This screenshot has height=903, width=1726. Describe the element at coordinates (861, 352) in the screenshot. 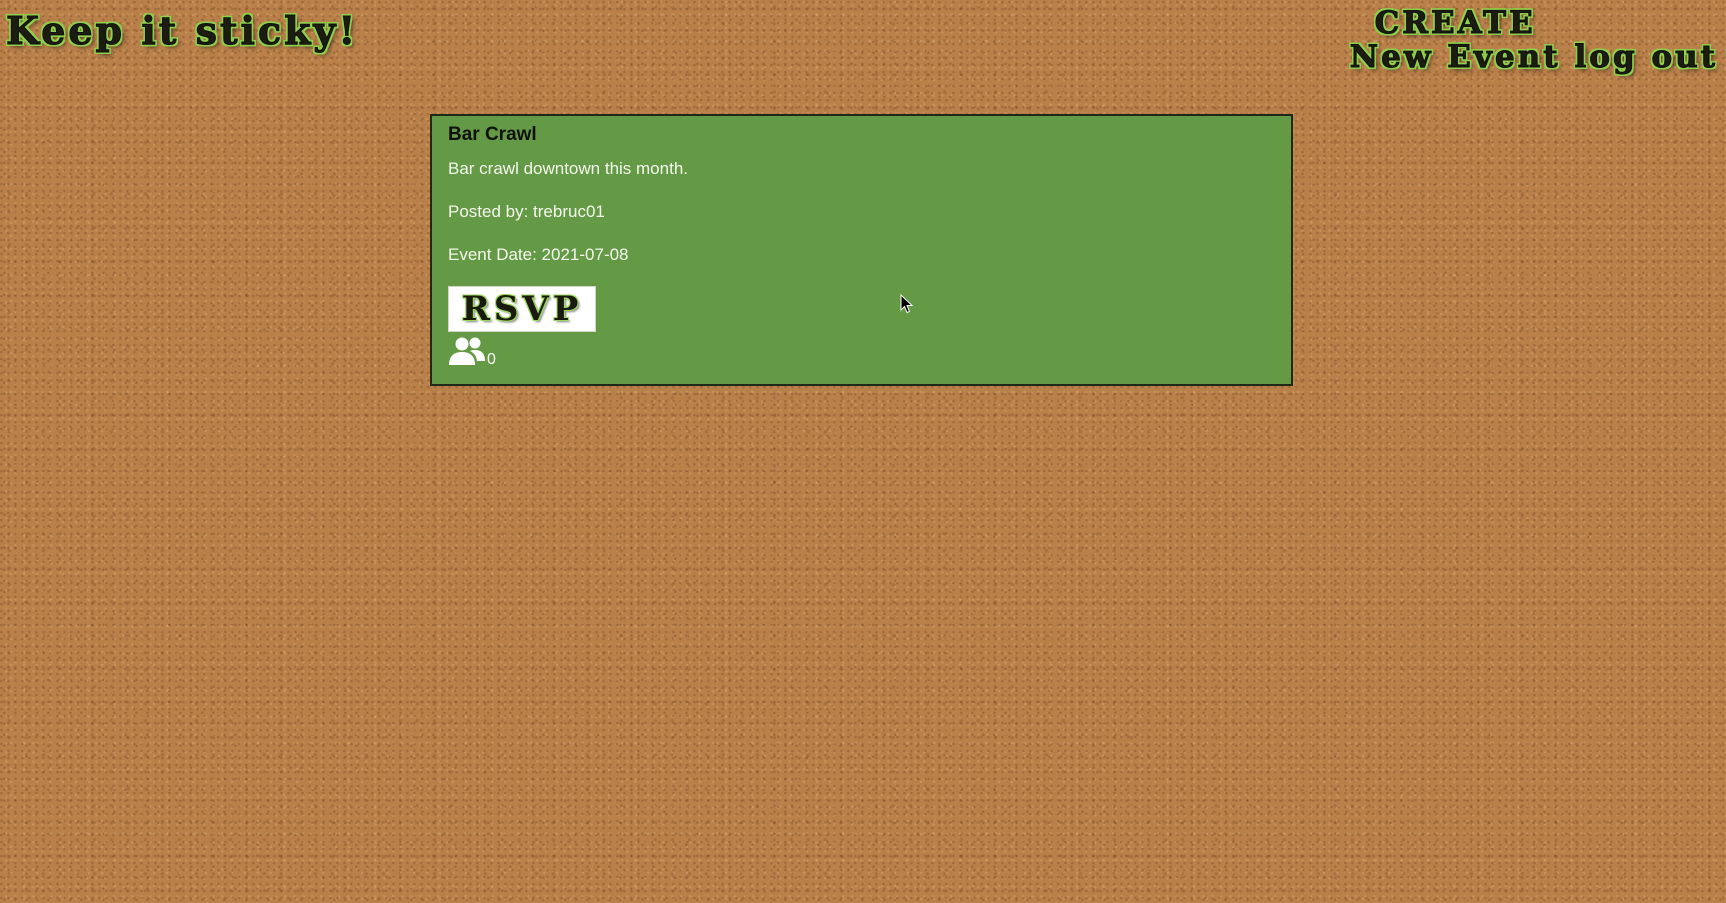

I see `attendee-count-group: 0` at that location.